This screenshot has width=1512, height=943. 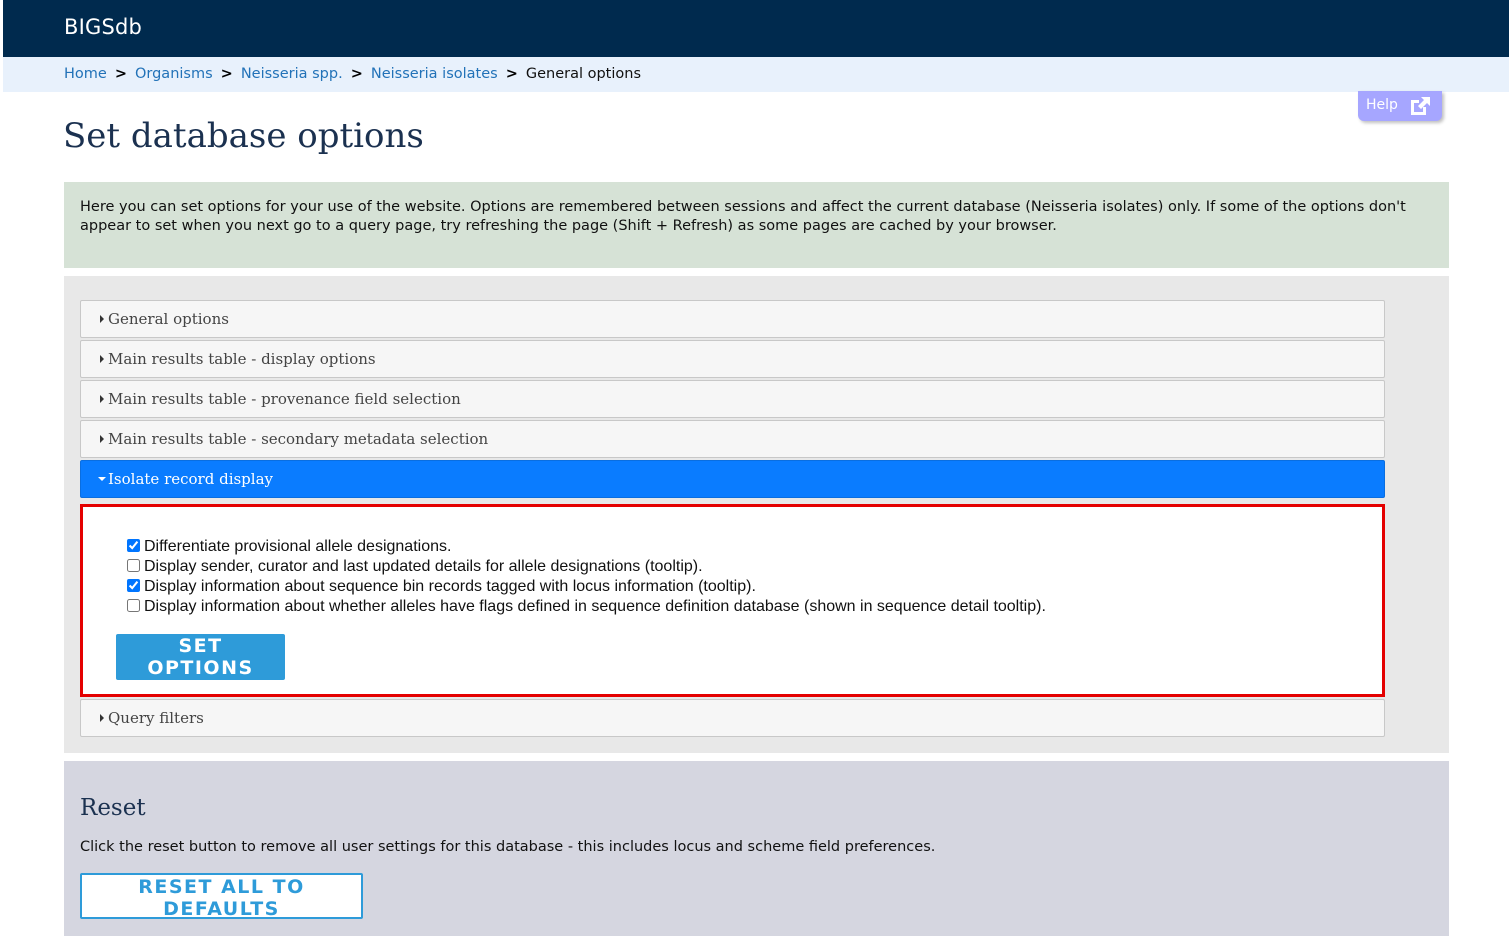 I want to click on reset-heading: Reset, so click(x=113, y=808).